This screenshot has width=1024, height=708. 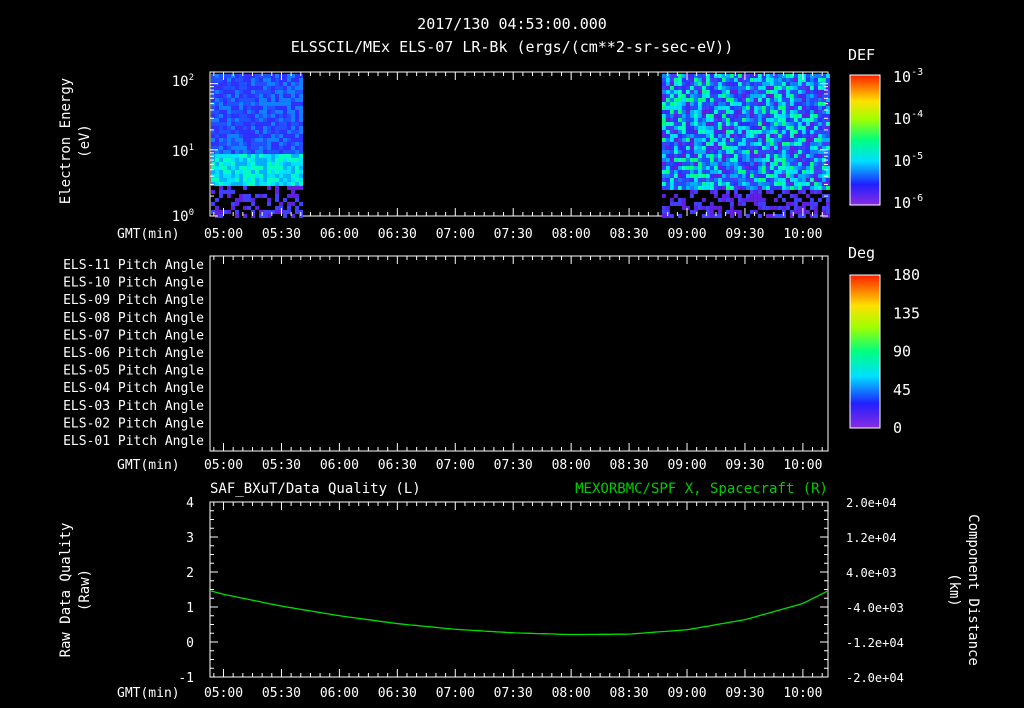 What do you see at coordinates (190, 573) in the screenshot?
I see `line-left-y-tick-label: 2` at bounding box center [190, 573].